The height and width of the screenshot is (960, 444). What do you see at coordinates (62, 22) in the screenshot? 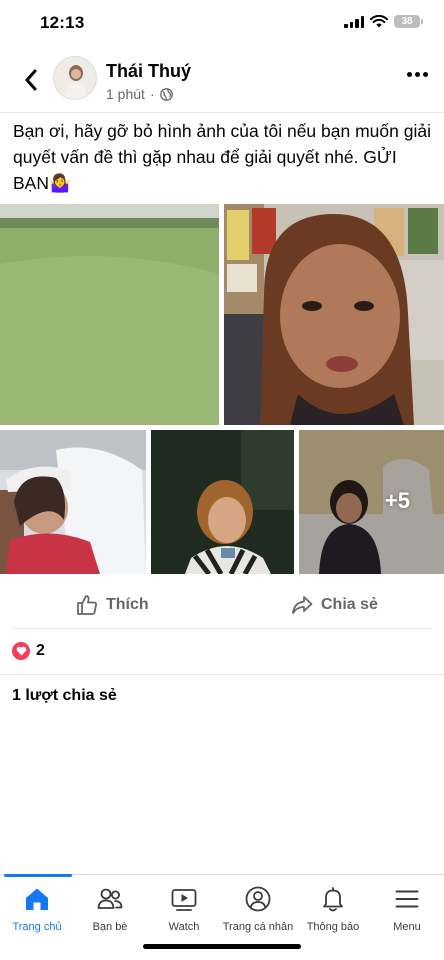
I see `status-time: 12:13` at bounding box center [62, 22].